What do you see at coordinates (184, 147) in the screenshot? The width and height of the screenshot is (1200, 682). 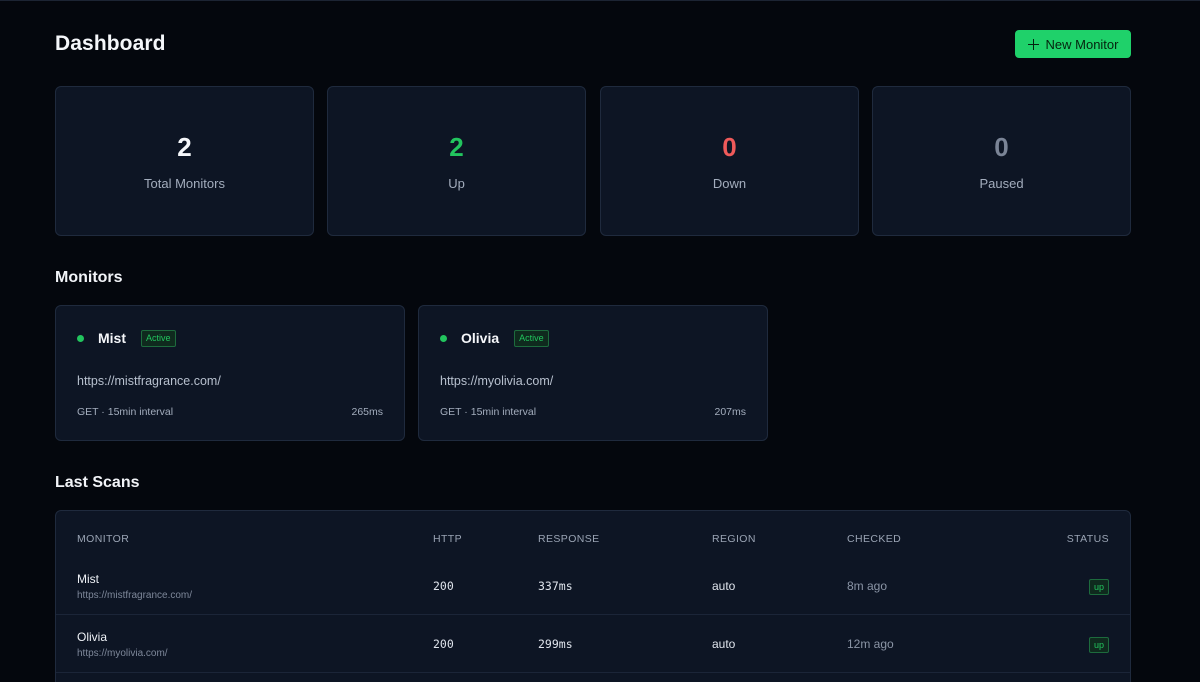 I see `stat-value-total: 2` at bounding box center [184, 147].